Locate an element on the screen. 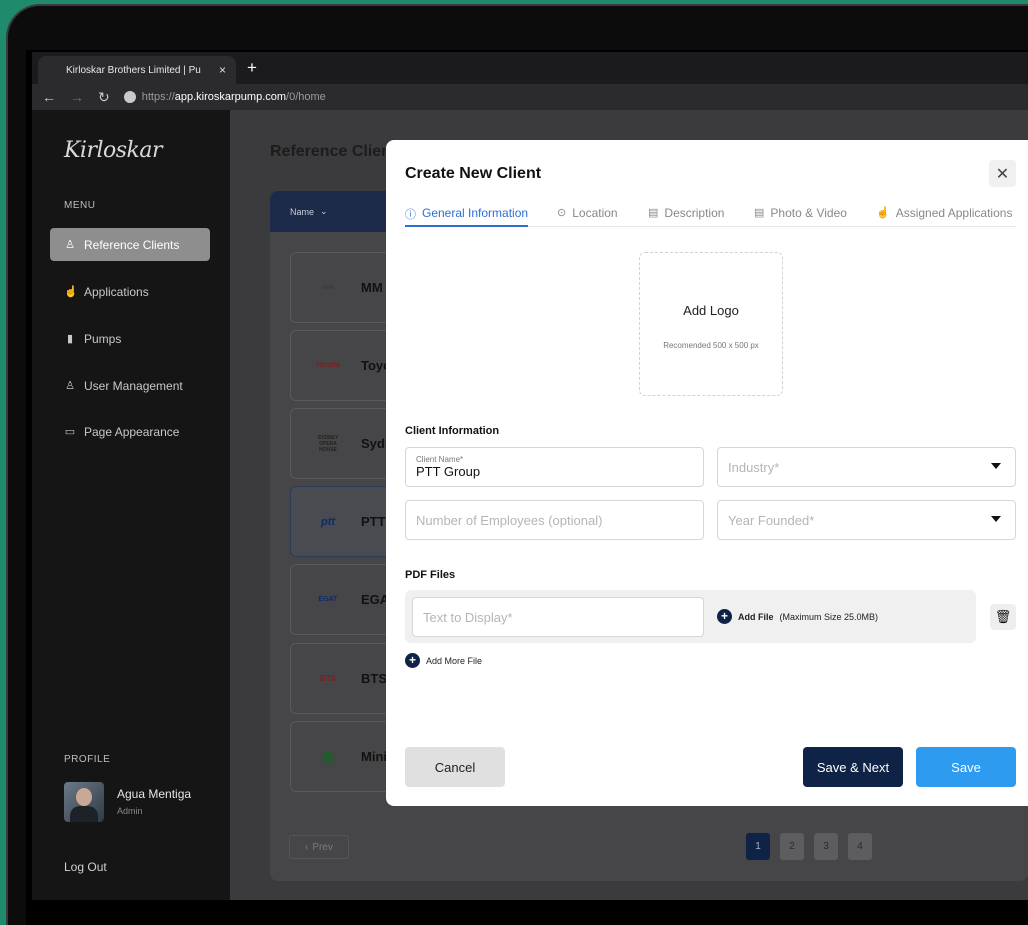 This screenshot has width=1028, height=925. client-logo: BTS is located at coordinates (328, 678).